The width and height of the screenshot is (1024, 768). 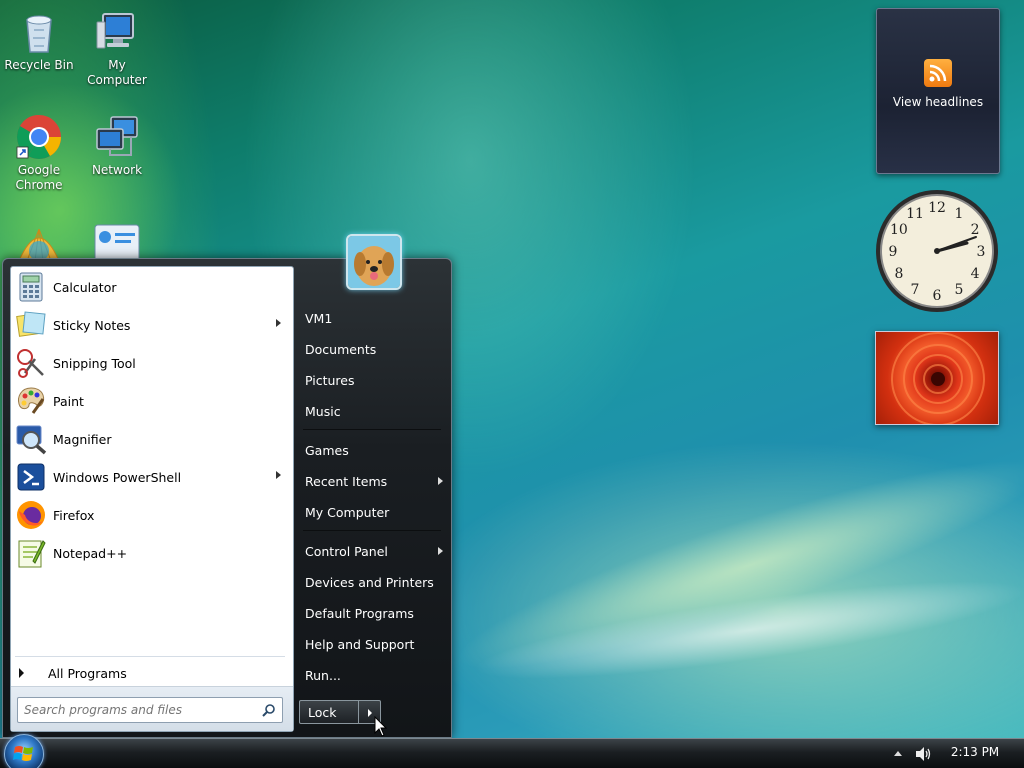 I want to click on start-item-games: Games, so click(x=371, y=450).